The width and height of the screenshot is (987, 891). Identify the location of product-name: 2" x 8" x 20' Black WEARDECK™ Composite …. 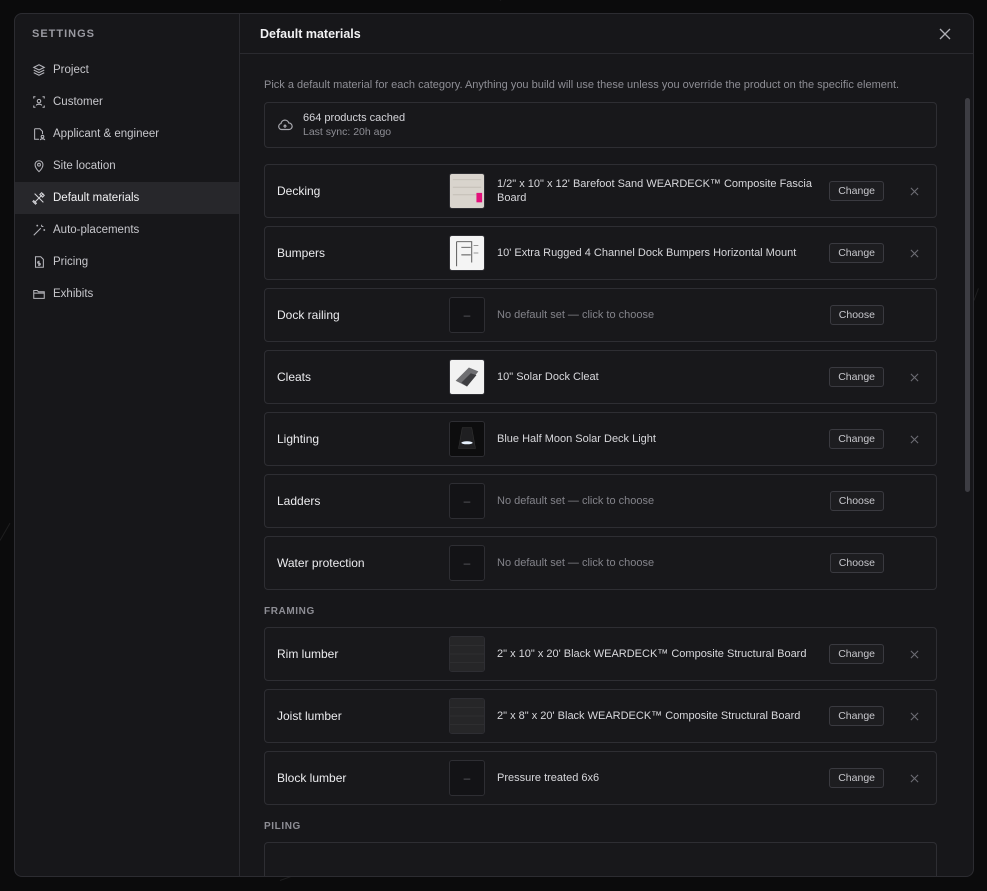
(649, 716).